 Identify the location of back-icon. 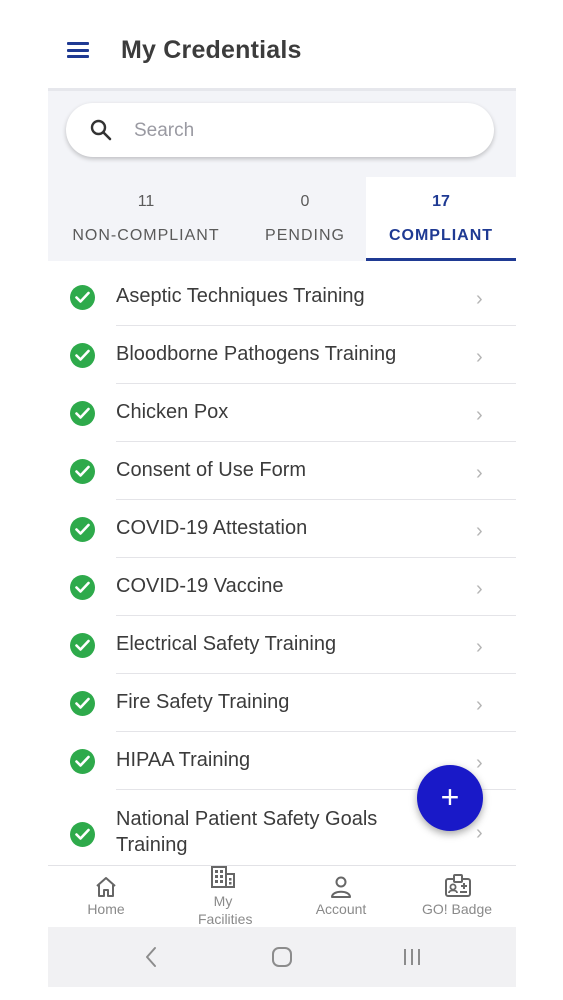
(151, 957).